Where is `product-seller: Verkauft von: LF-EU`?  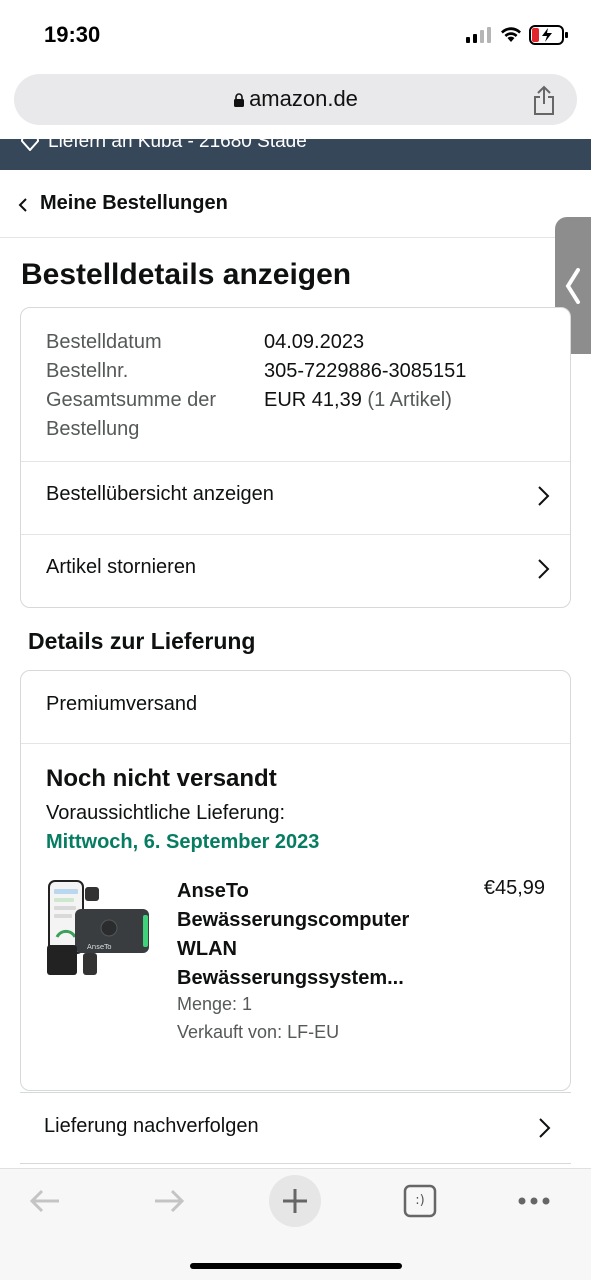
product-seller: Verkauft von: LF-EU is located at coordinates (258, 1032).